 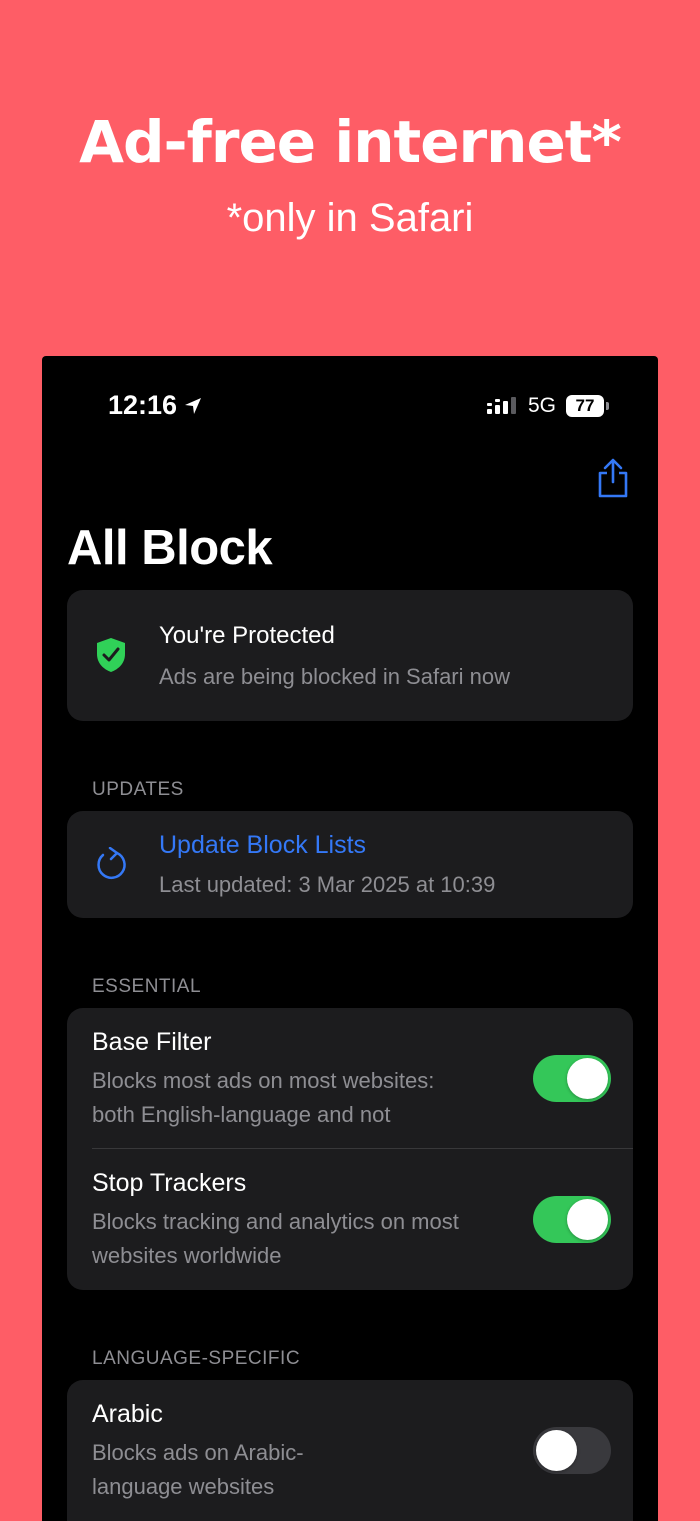 What do you see at coordinates (152, 1042) in the screenshot?
I see `filter-title: Base Filter` at bounding box center [152, 1042].